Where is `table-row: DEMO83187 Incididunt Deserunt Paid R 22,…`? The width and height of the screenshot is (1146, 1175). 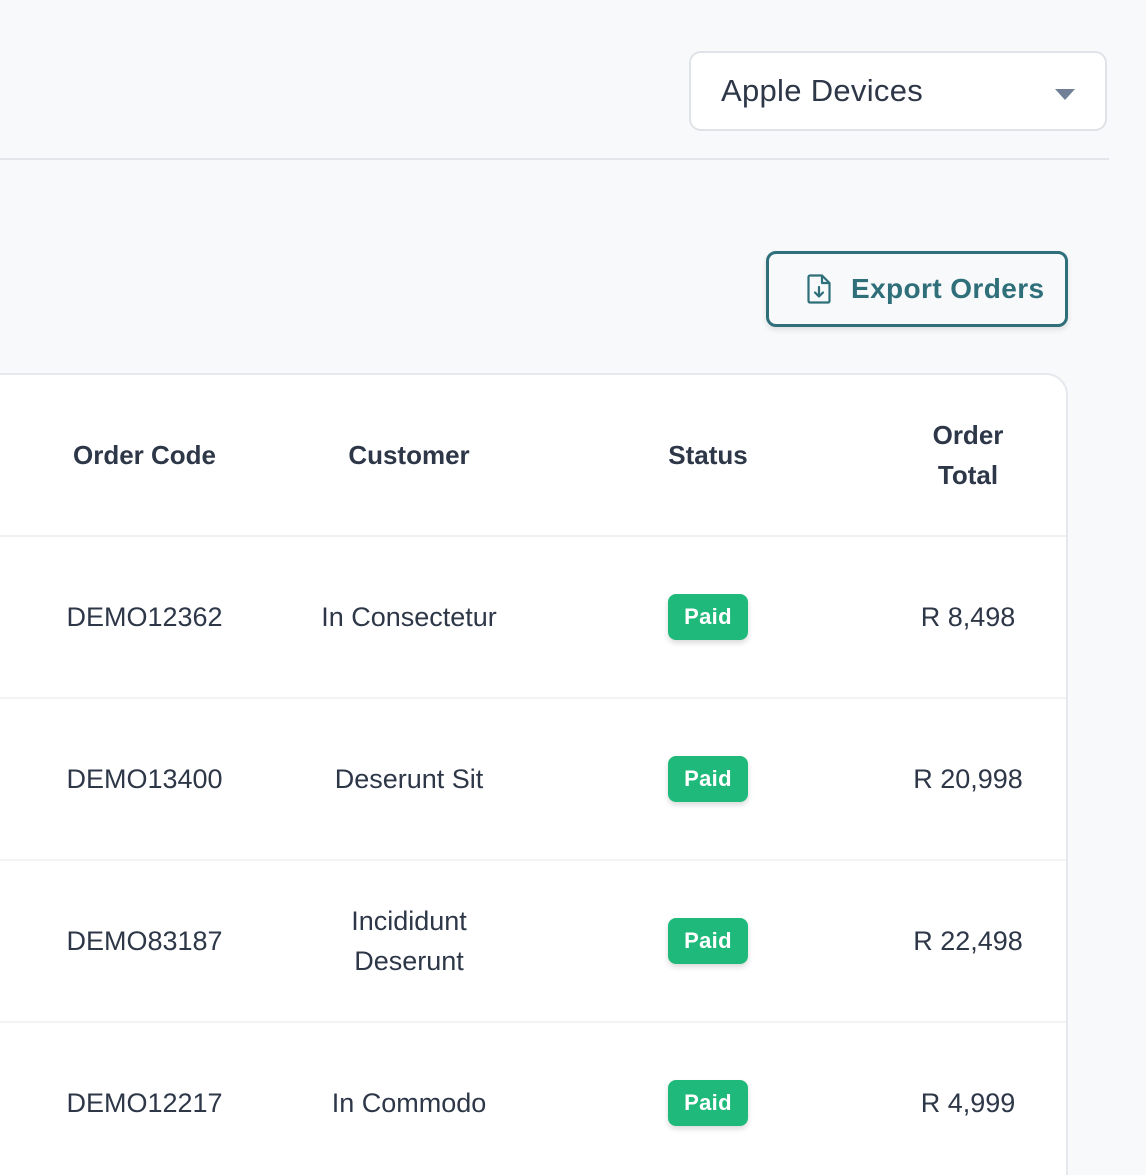 table-row: DEMO83187 Incididunt Deserunt Paid R 22,… is located at coordinates (533, 942).